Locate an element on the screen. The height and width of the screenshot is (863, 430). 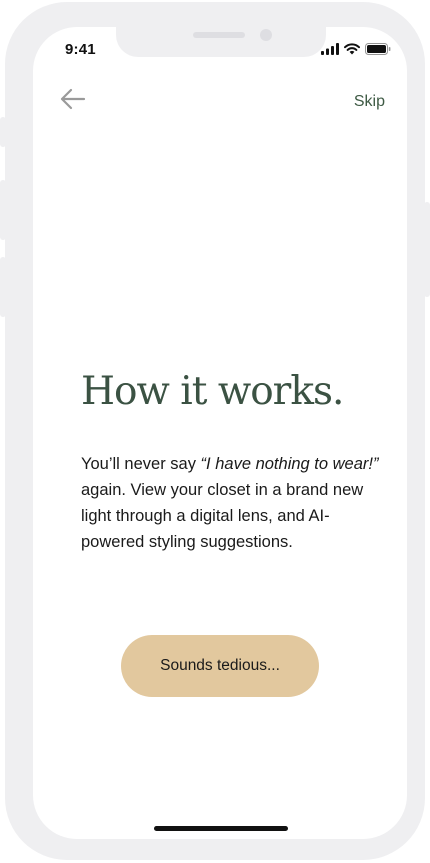
description-intro: You’ll never say is located at coordinates (141, 464).